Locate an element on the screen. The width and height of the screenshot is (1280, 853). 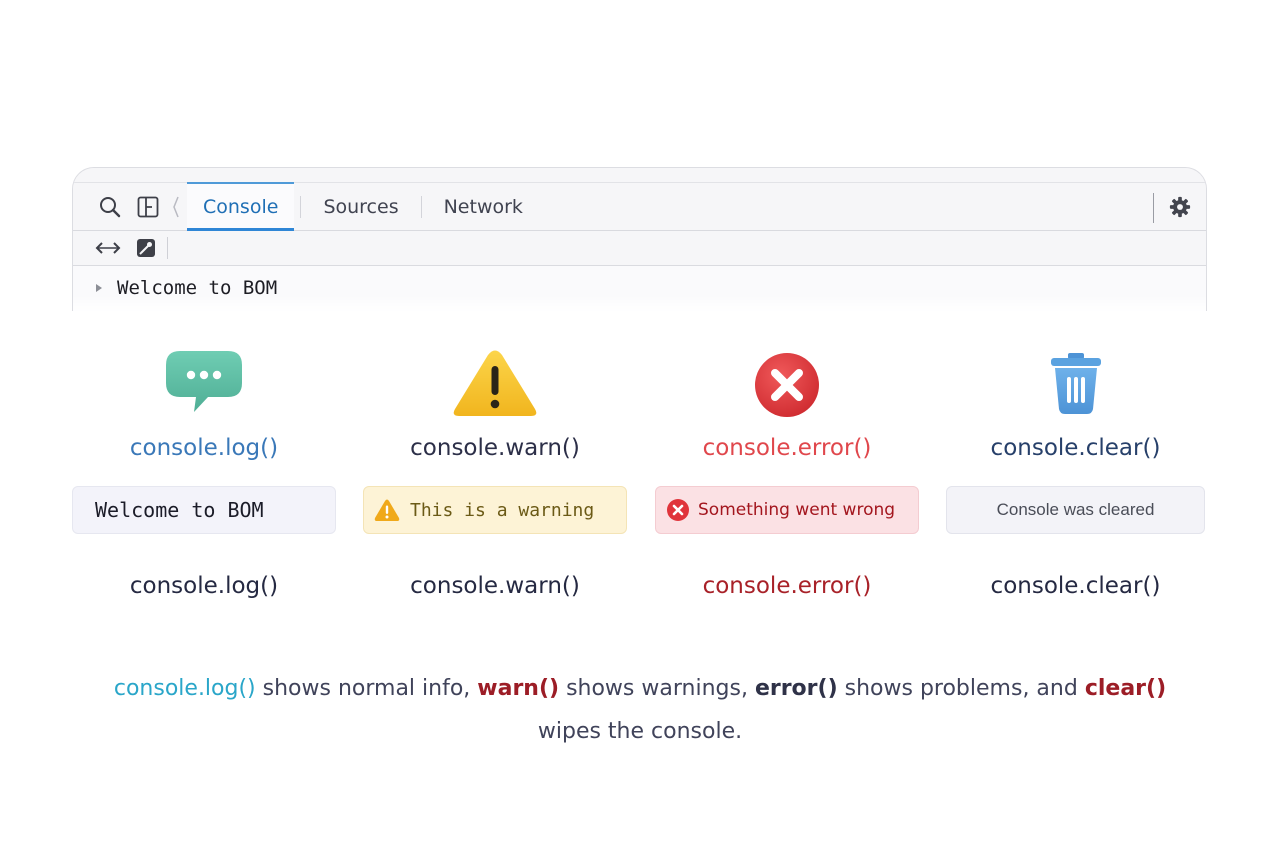
small-error-icon is located at coordinates (678, 510).